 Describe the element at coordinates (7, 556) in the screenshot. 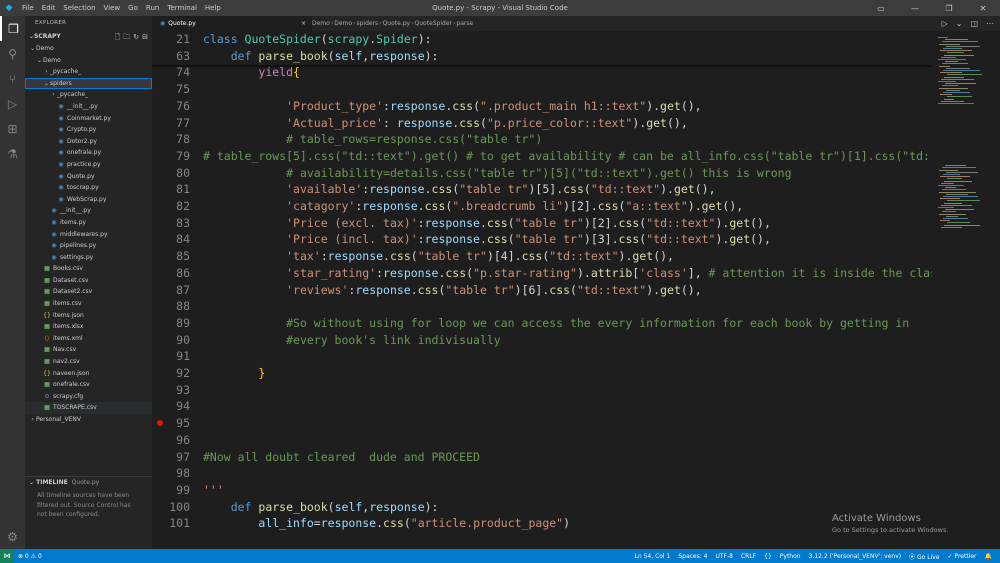

I see `remote-icon: ⋈` at that location.